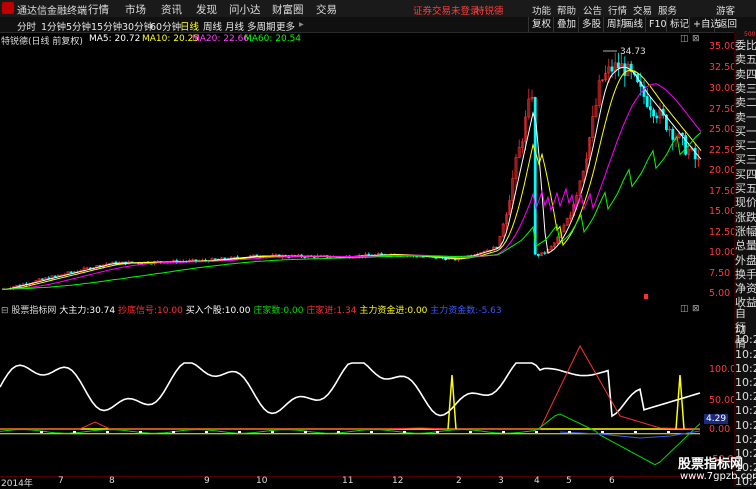 Image resolution: width=756 pixels, height=489 pixels. Describe the element at coordinates (52, 11) in the screenshot. I see `app-title: 通达信金融终端` at that location.